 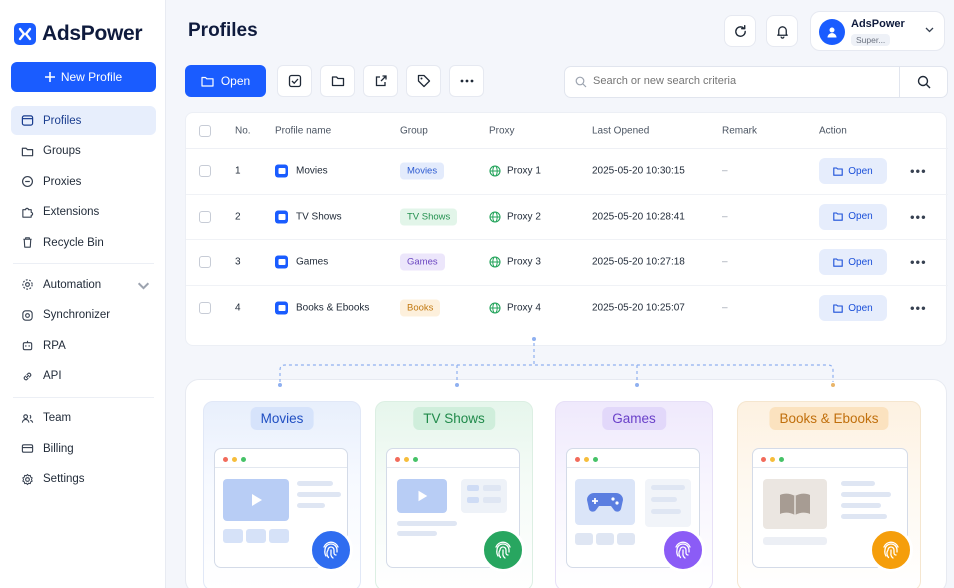 What do you see at coordinates (83, 181) in the screenshot?
I see `sidebar-item-proxies: Proxies` at bounding box center [83, 181].